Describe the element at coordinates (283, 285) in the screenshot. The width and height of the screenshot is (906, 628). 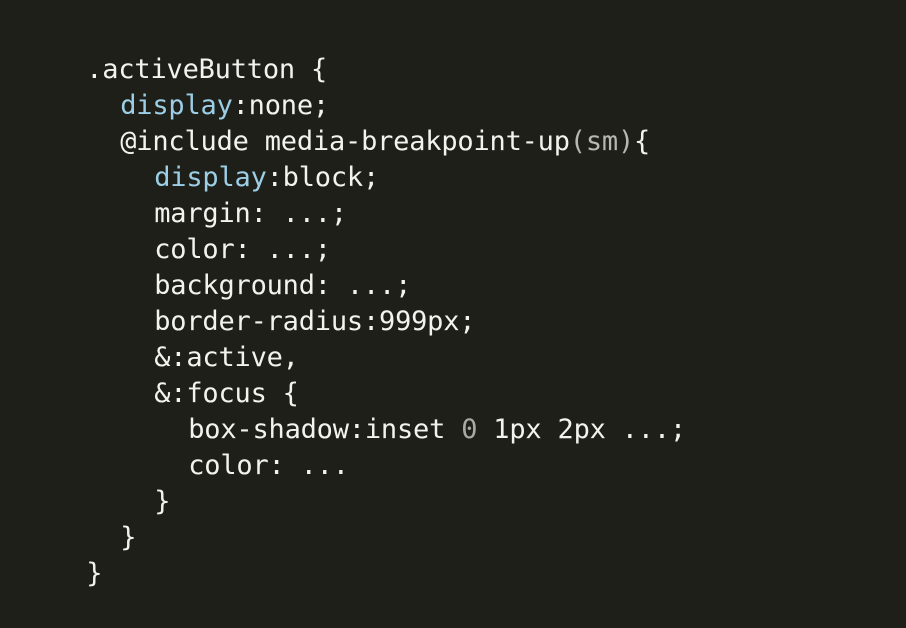
I see `declaration-token: background: ...;` at that location.